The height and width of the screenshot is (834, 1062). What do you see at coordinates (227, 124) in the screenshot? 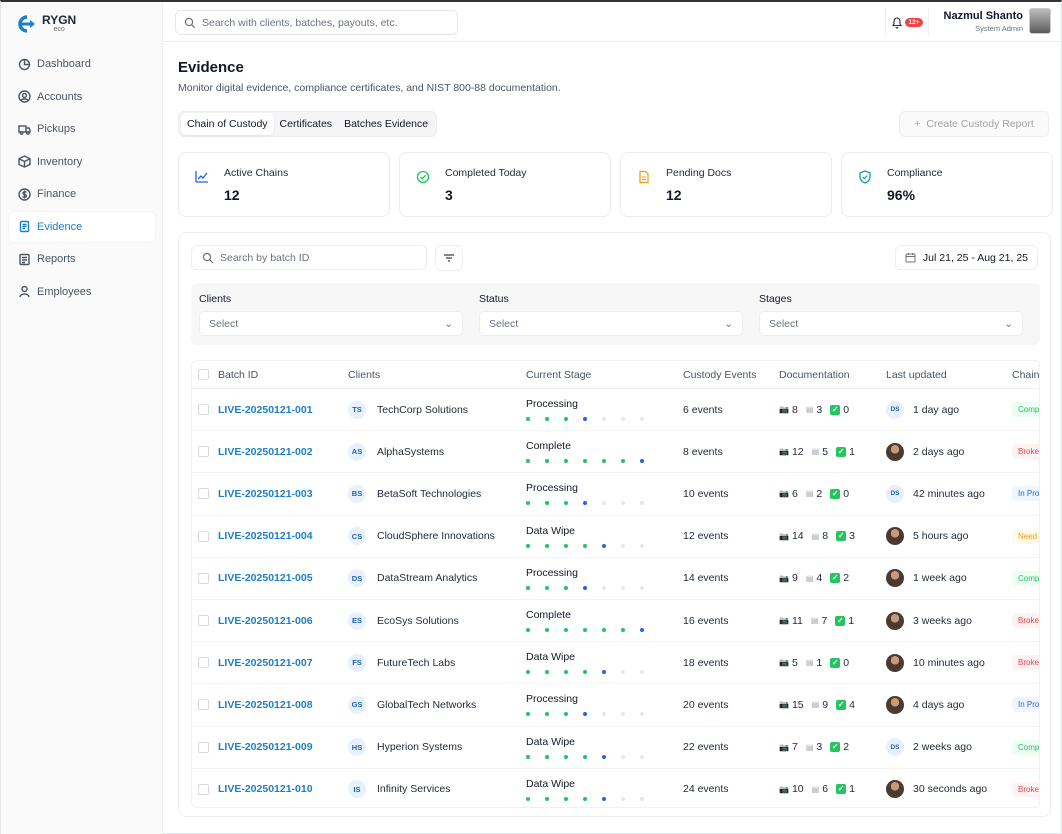
I see `tab-chain-of-custody: Chain of Custody` at bounding box center [227, 124].